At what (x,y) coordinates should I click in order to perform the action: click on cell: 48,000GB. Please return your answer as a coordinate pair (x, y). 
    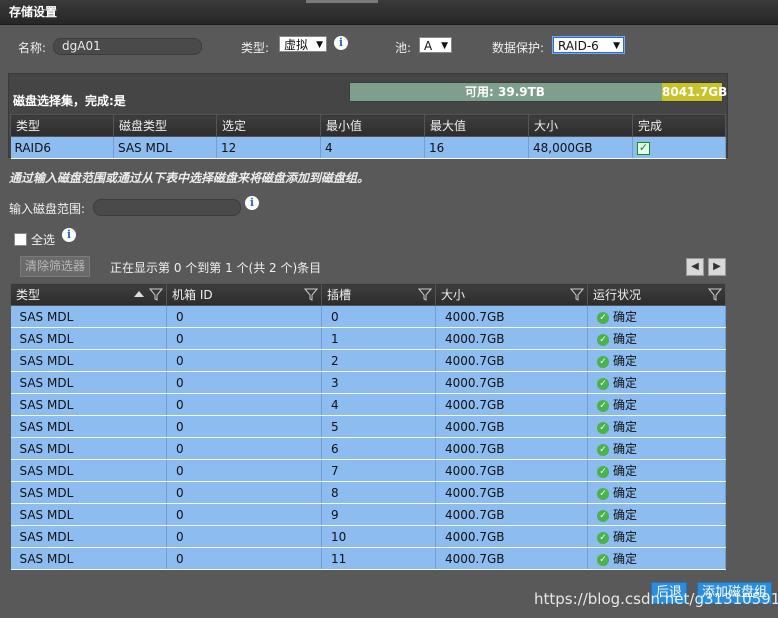
    Looking at the image, I should click on (580, 147).